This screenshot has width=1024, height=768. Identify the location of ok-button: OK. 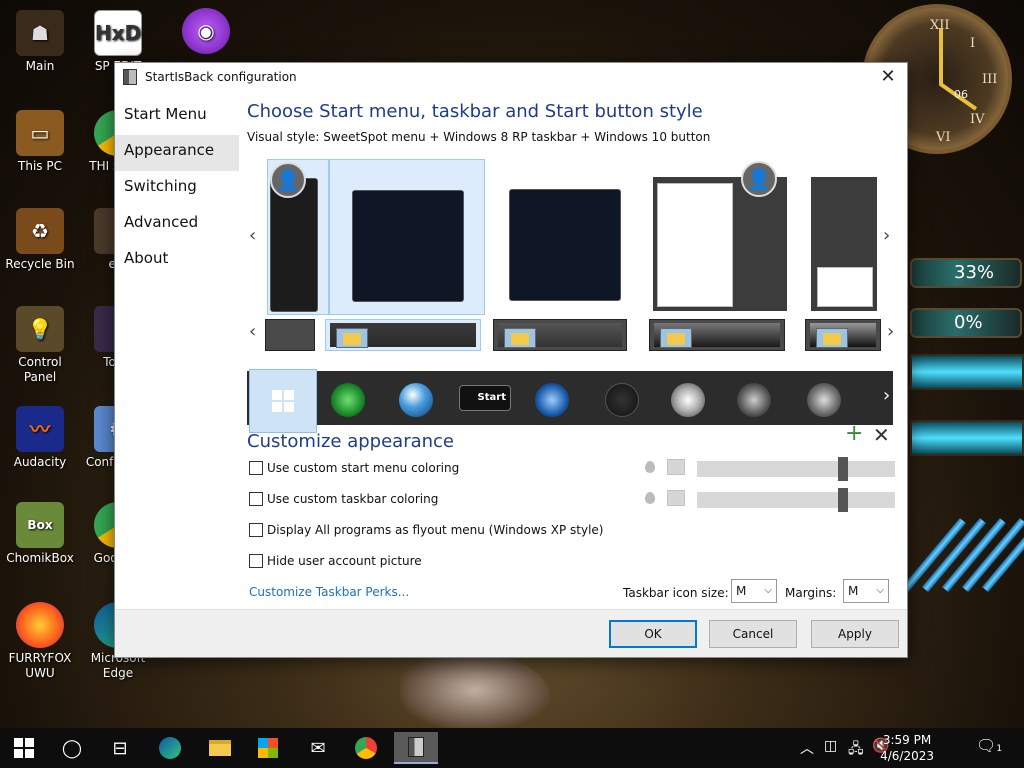
(653, 634).